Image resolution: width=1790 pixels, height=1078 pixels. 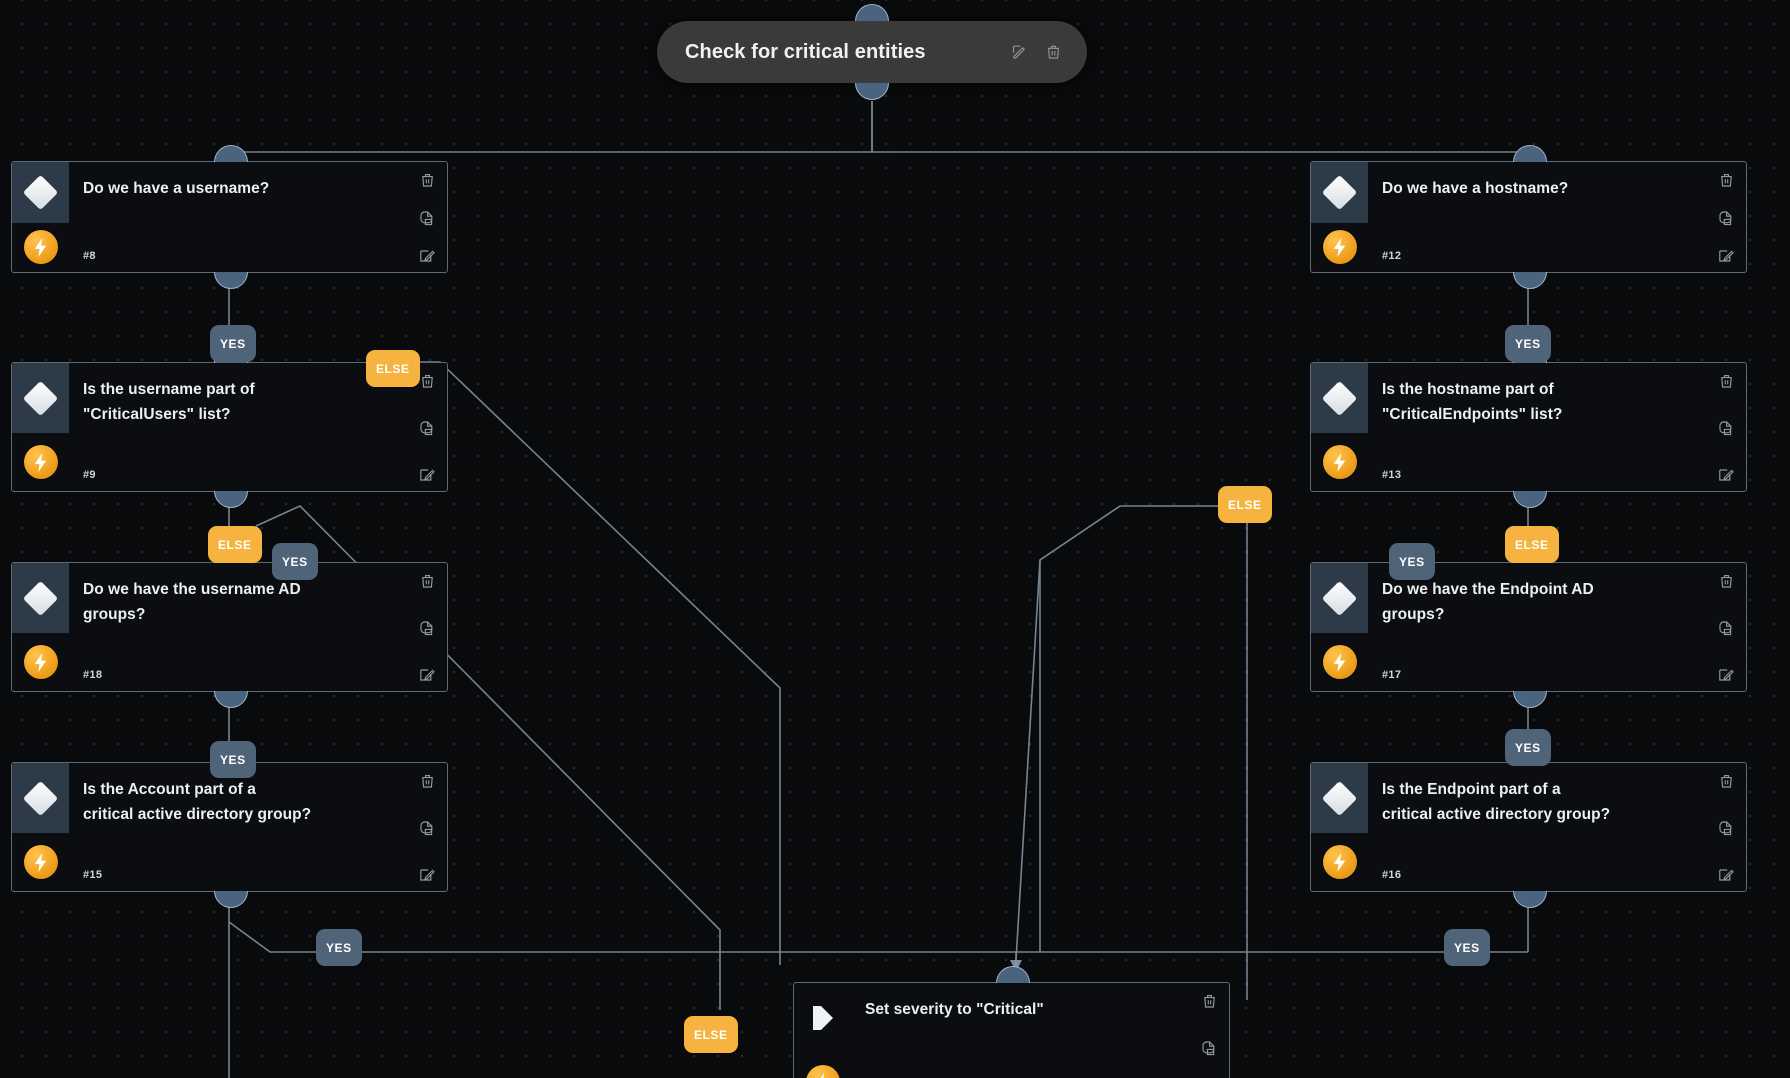 What do you see at coordinates (1392, 256) in the screenshot?
I see `node-id: #12` at bounding box center [1392, 256].